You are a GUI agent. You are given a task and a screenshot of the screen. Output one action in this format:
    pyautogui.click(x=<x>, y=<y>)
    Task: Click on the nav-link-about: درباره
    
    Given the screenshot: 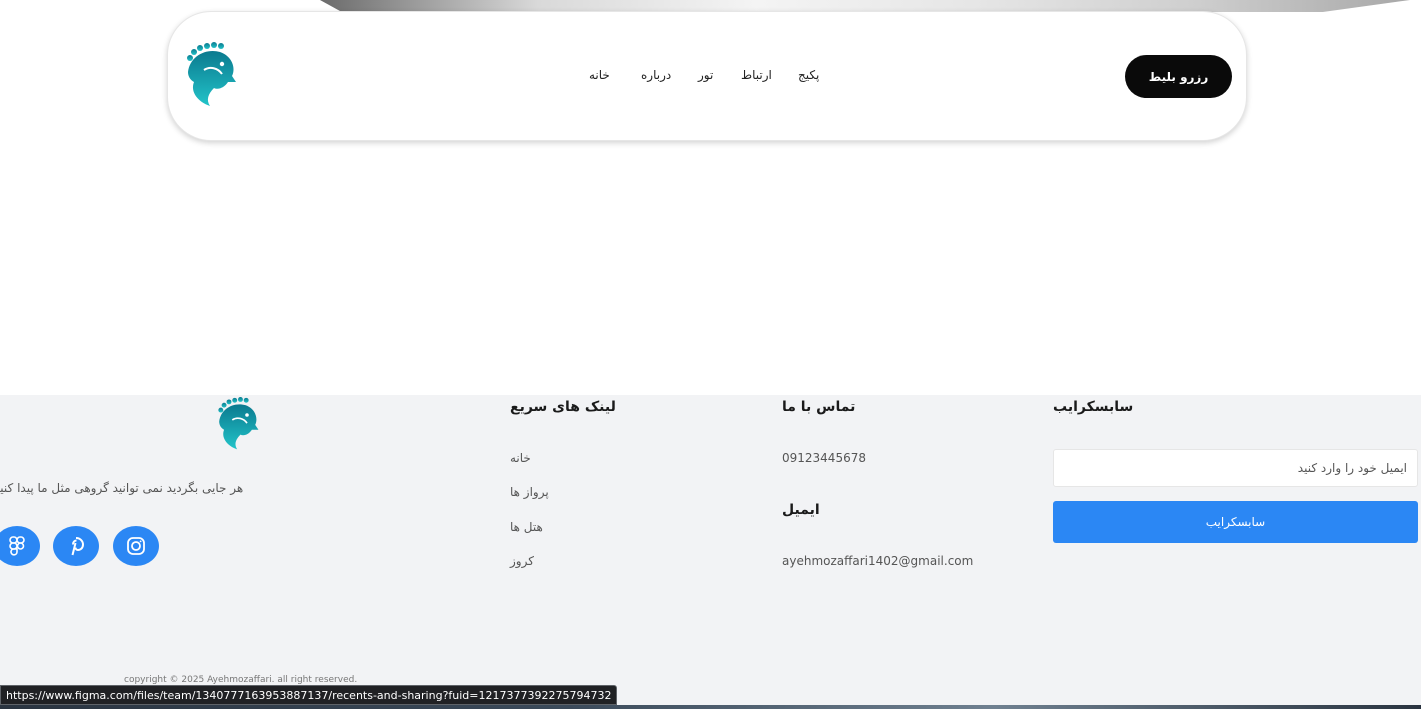 What is the action you would take?
    pyautogui.click(x=656, y=75)
    